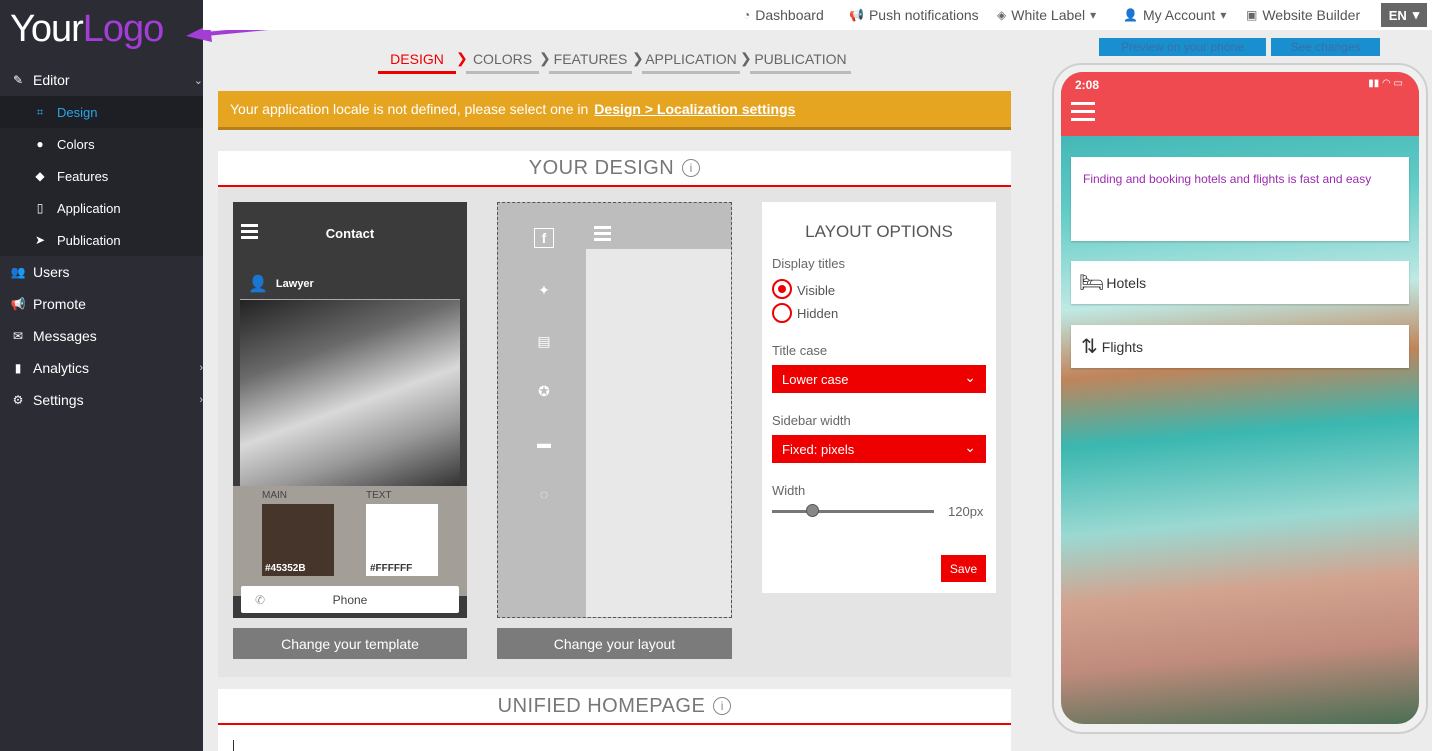  What do you see at coordinates (40, 240) in the screenshot?
I see `send-icon: ➤` at bounding box center [40, 240].